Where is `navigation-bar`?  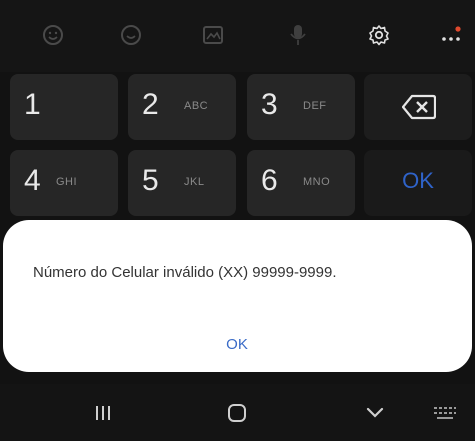
navigation-bar is located at coordinates (237, 412).